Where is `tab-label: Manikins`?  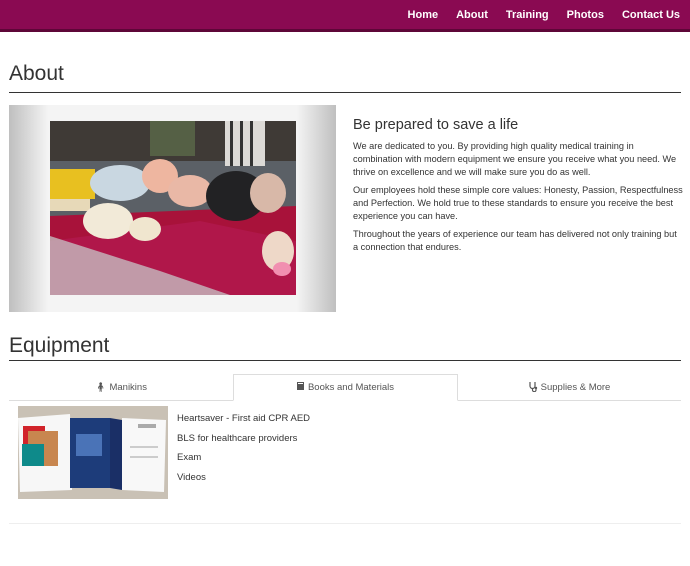 tab-label: Manikins is located at coordinates (128, 387).